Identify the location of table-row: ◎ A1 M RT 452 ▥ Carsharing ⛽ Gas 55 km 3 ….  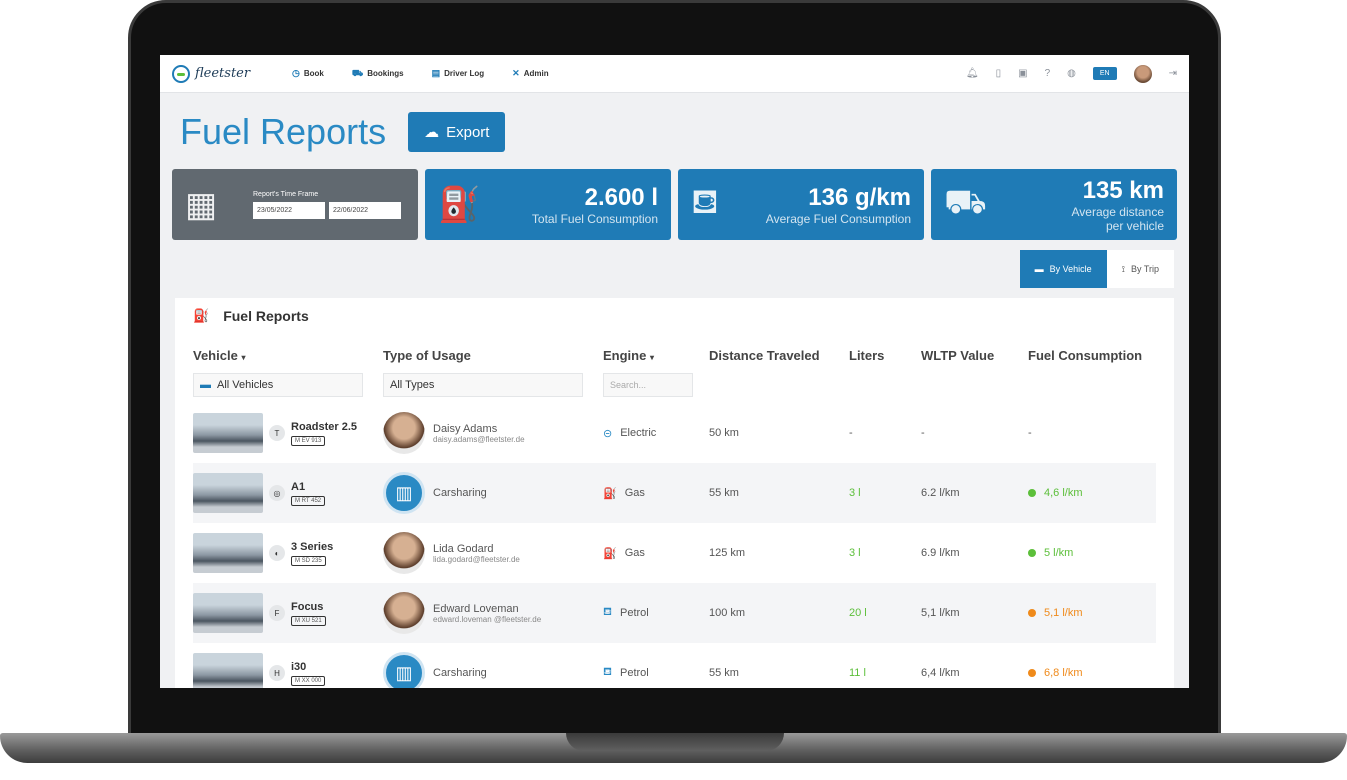
(674, 493).